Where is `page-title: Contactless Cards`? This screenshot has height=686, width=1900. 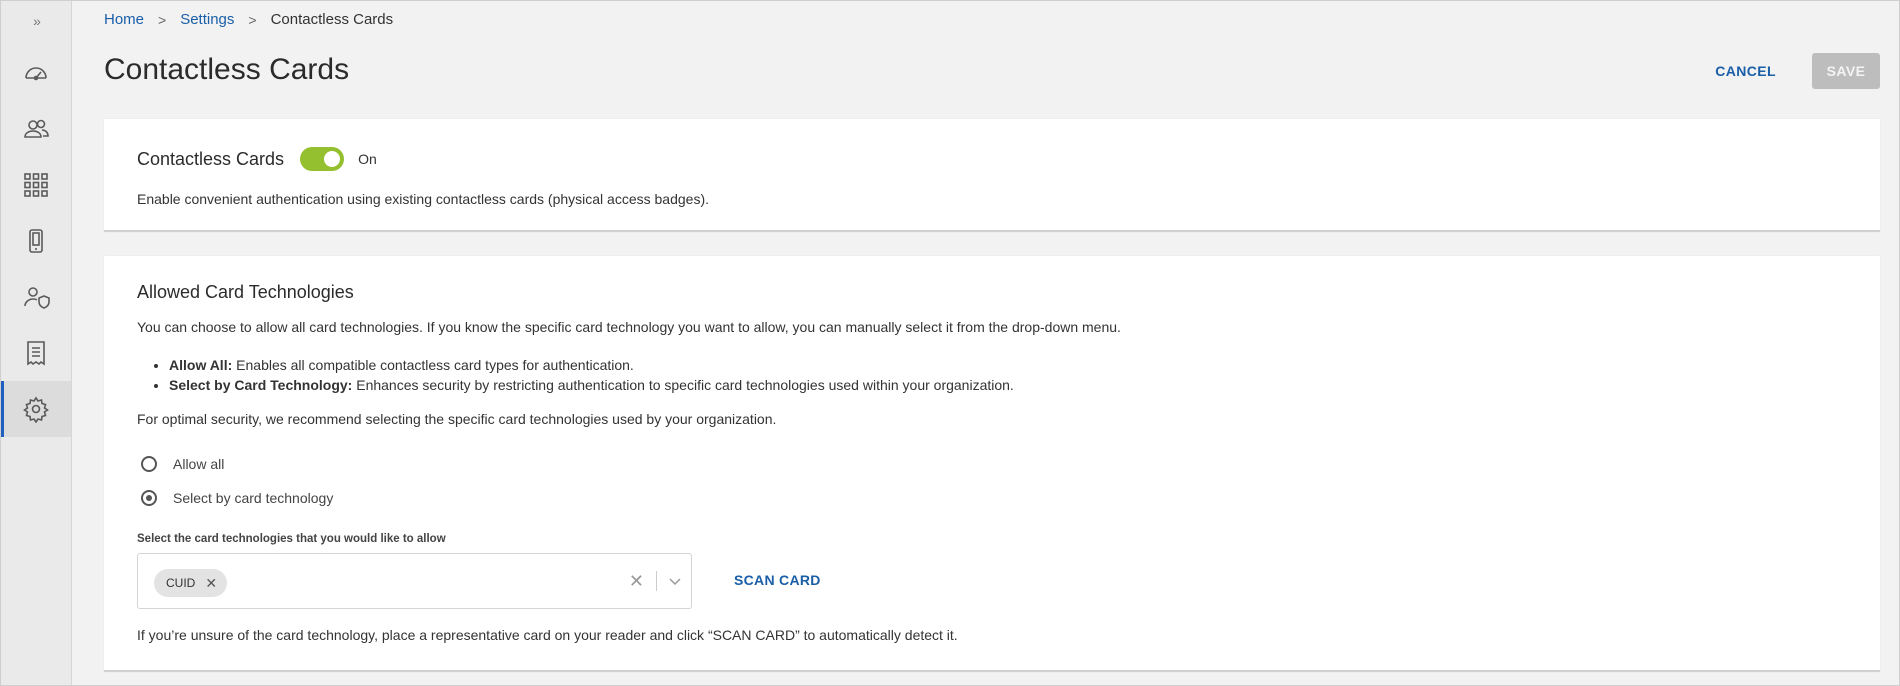 page-title: Contactless Cards is located at coordinates (227, 69).